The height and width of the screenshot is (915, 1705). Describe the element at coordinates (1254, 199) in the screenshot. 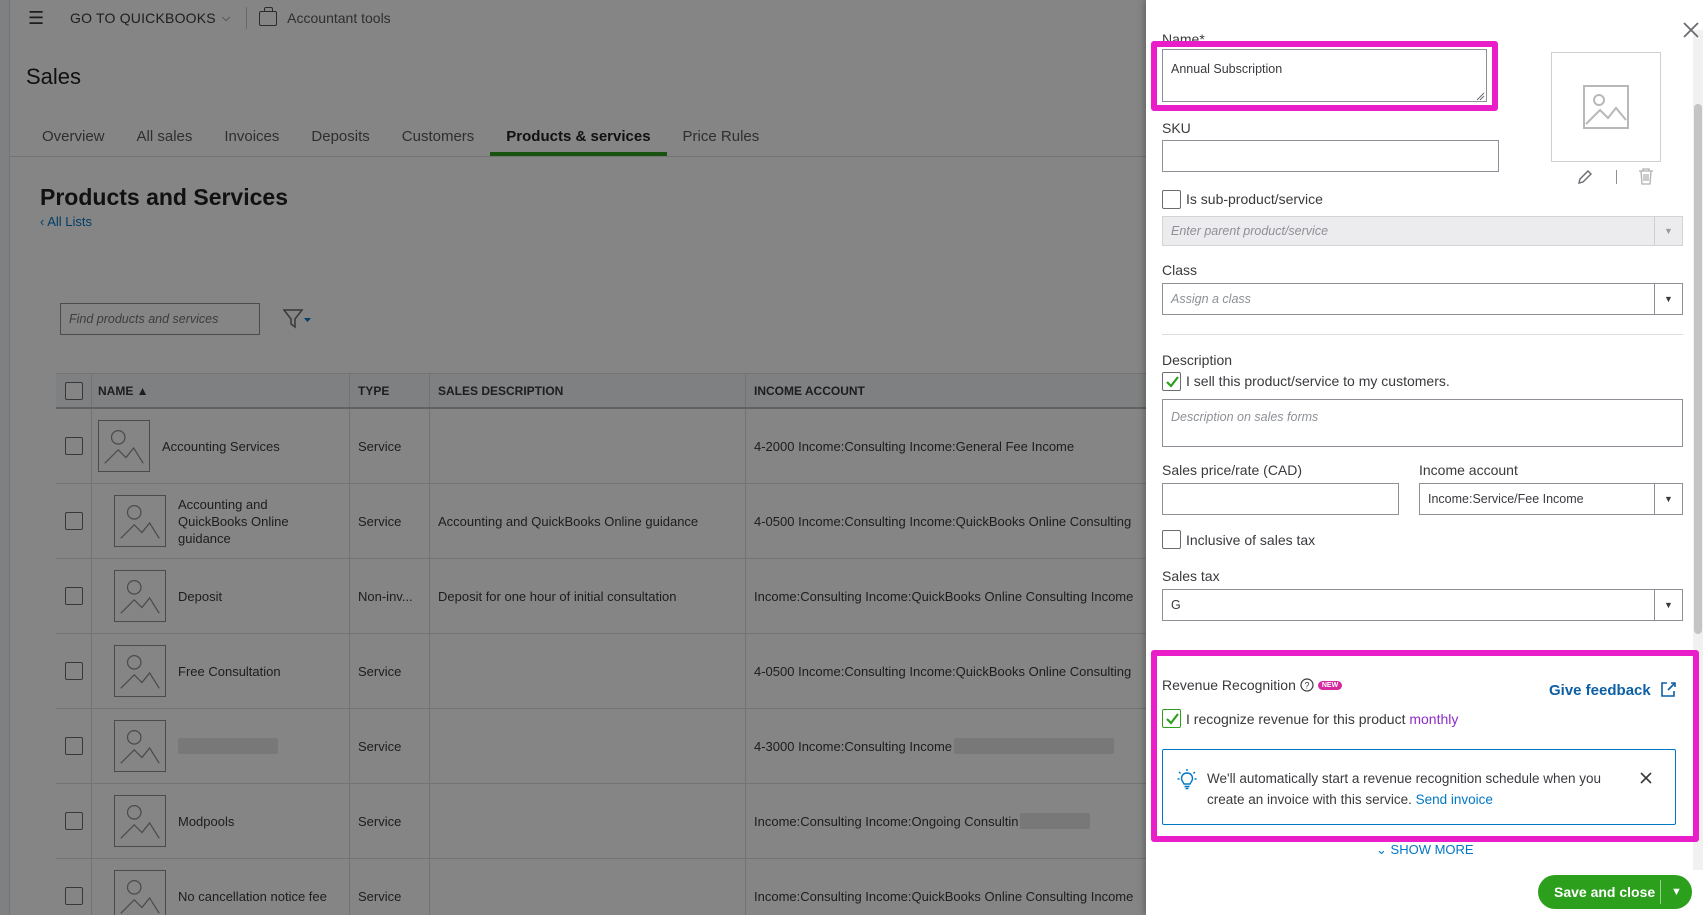

I see `sub-product-label: Is sub-product/service` at that location.